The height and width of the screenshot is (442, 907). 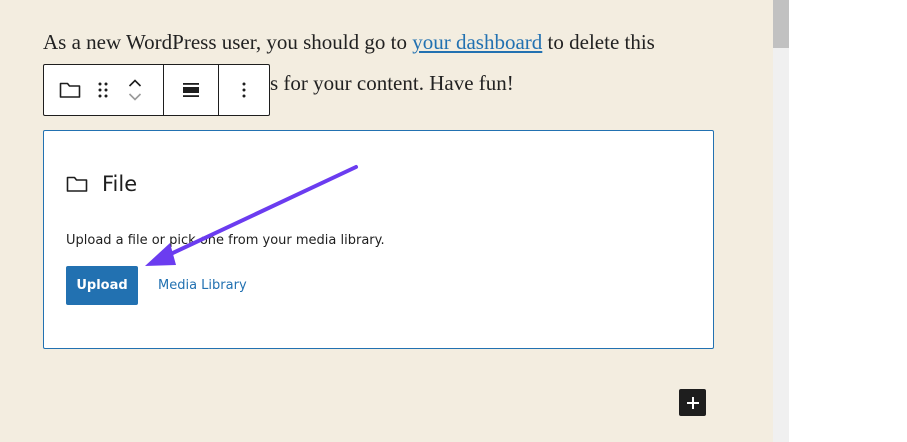 I want to click on align-icon, so click(x=191, y=90).